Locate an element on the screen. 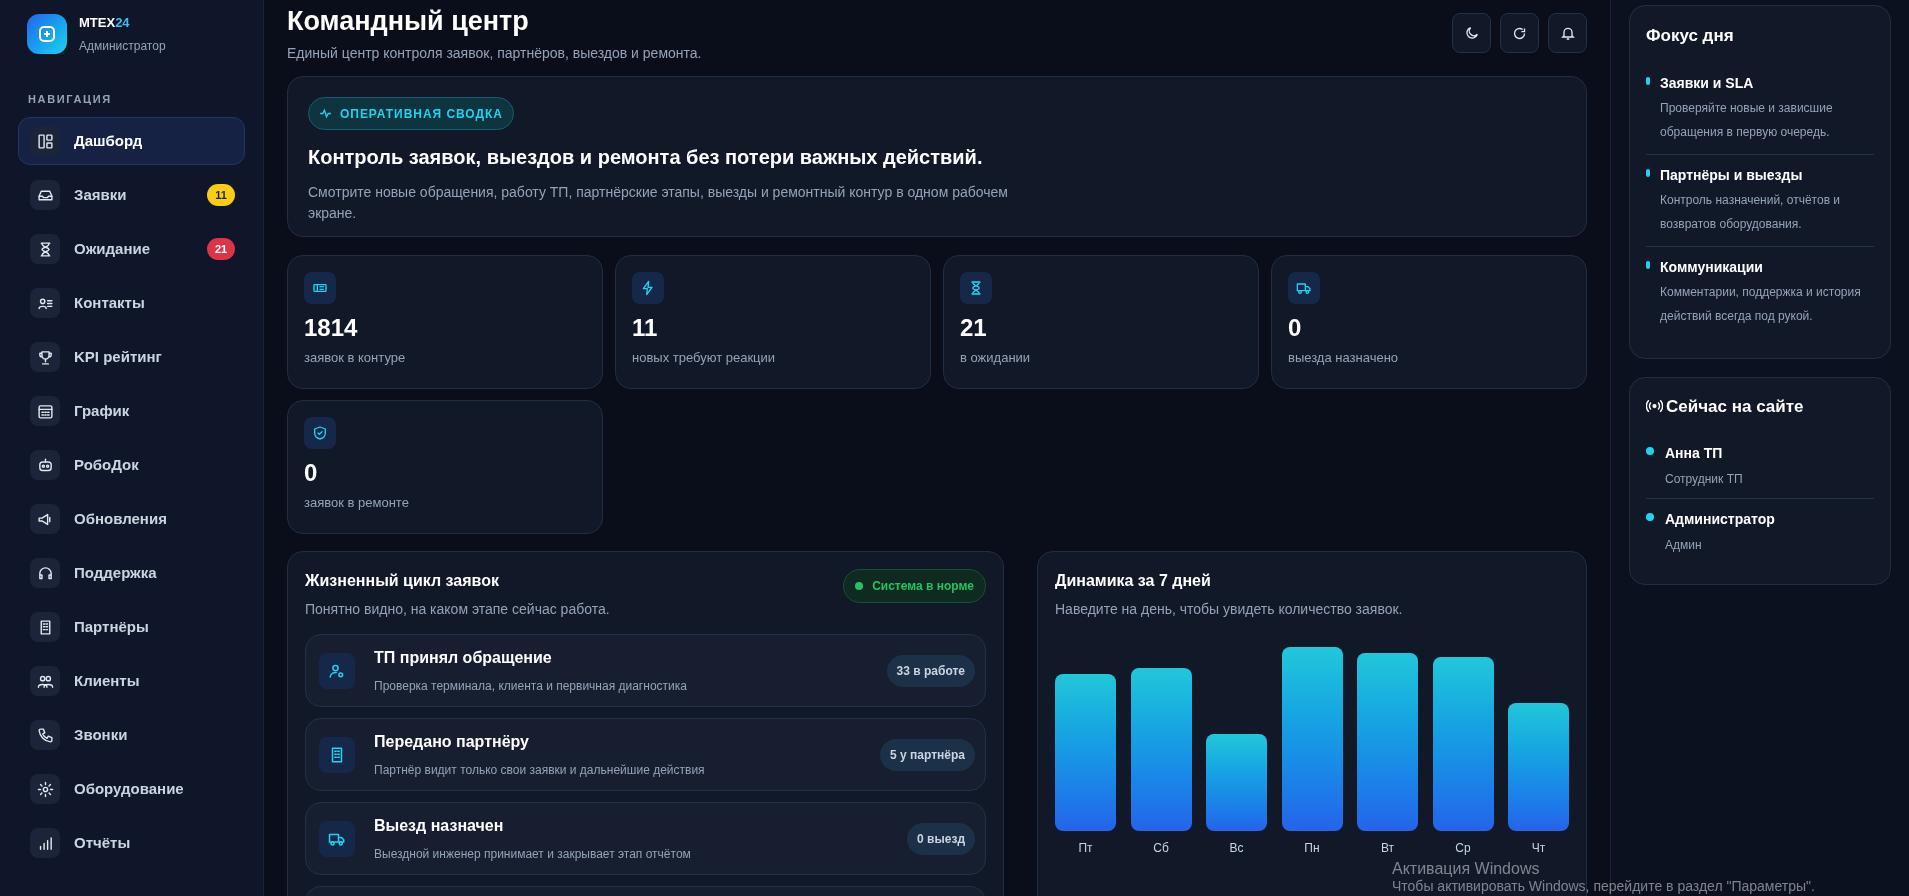 This screenshot has height=896, width=1909. stat-label: заявок в контуре is located at coordinates (355, 358).